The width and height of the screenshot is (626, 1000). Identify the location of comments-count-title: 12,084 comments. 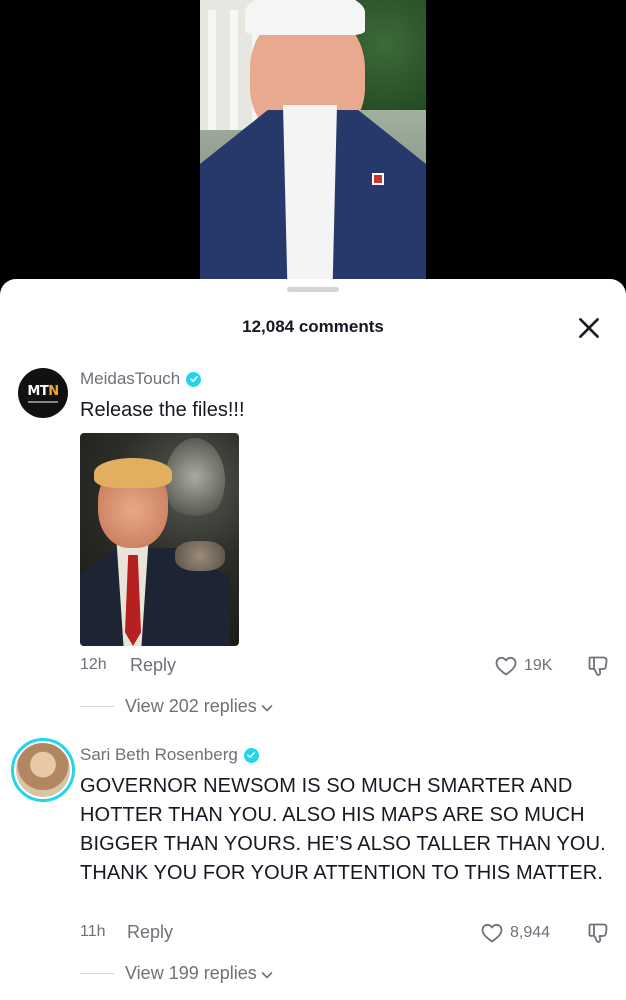
(313, 326).